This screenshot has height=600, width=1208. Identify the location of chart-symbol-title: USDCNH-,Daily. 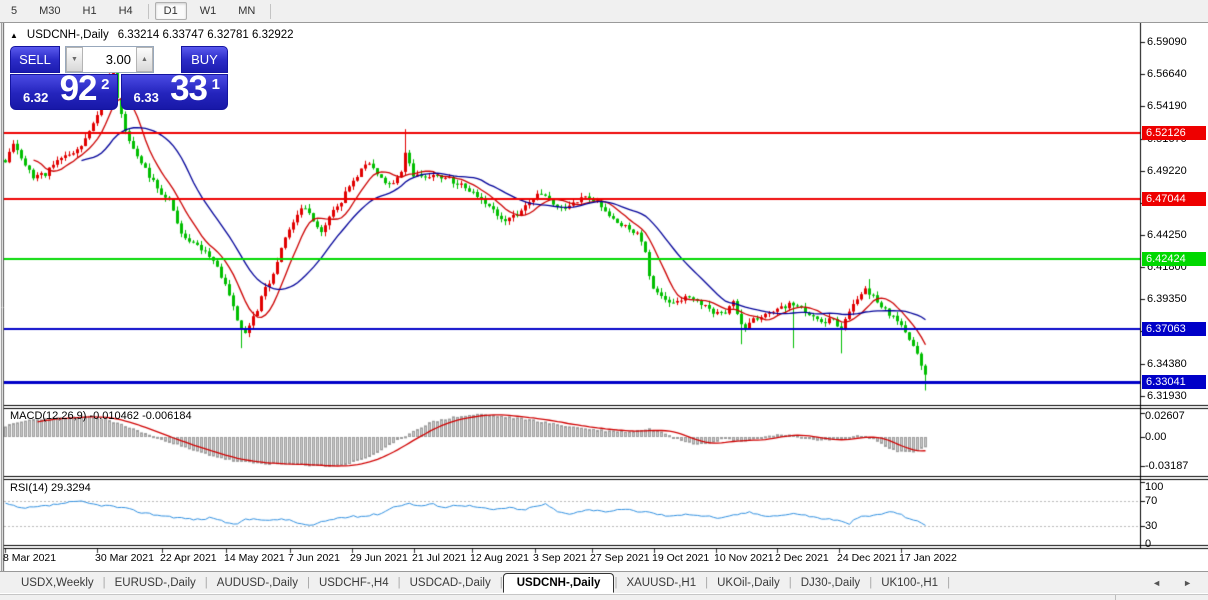
(67, 35).